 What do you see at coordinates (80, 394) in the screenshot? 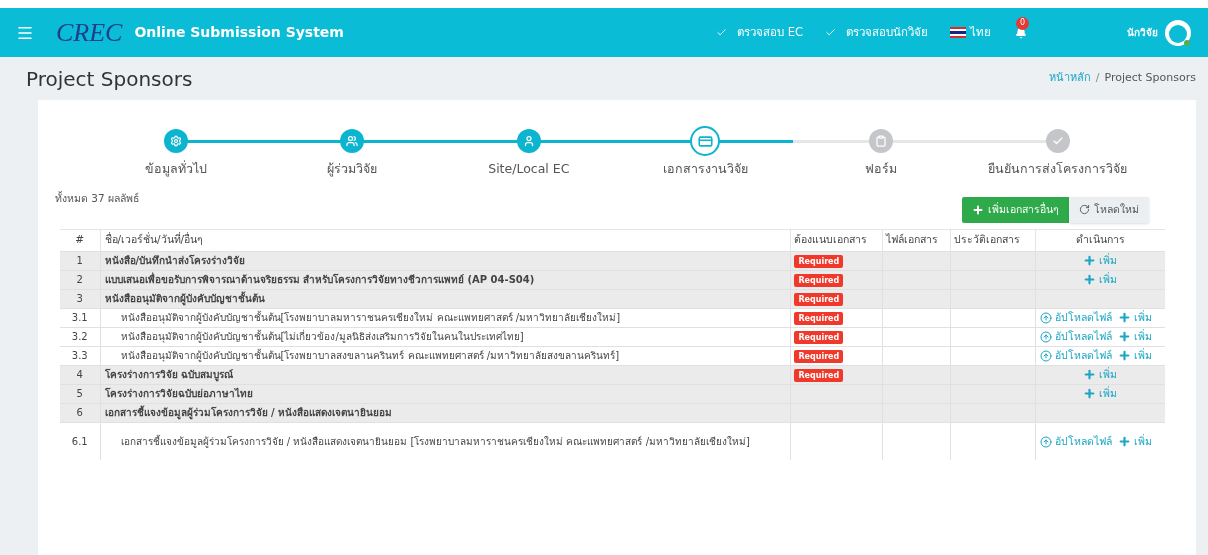
I see `row-number: 5` at bounding box center [80, 394].